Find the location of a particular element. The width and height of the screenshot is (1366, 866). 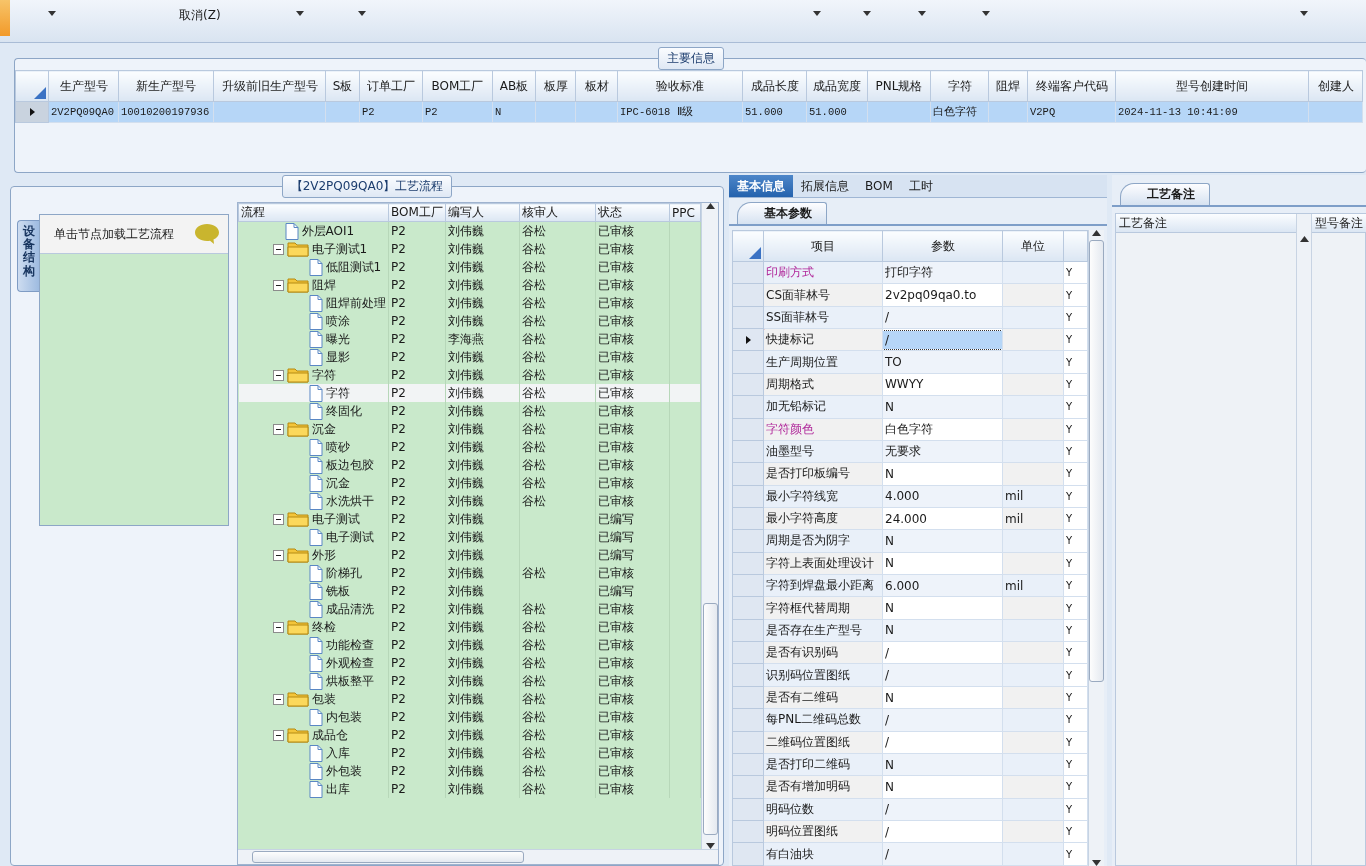

tree-node: 出库 is located at coordinates (337, 789).